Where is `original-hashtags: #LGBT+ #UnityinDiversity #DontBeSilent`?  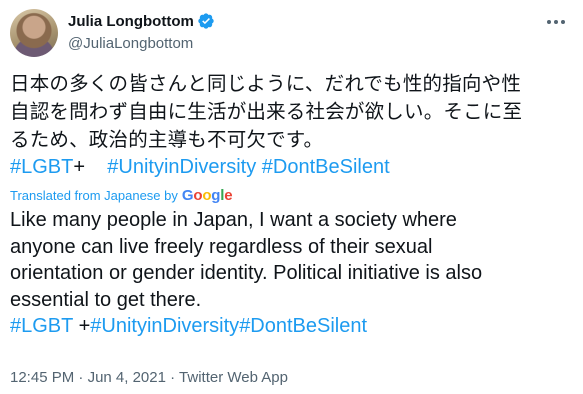
original-hashtags: #LGBT+ #UnityinDiversity #DontBeSilent is located at coordinates (291, 167).